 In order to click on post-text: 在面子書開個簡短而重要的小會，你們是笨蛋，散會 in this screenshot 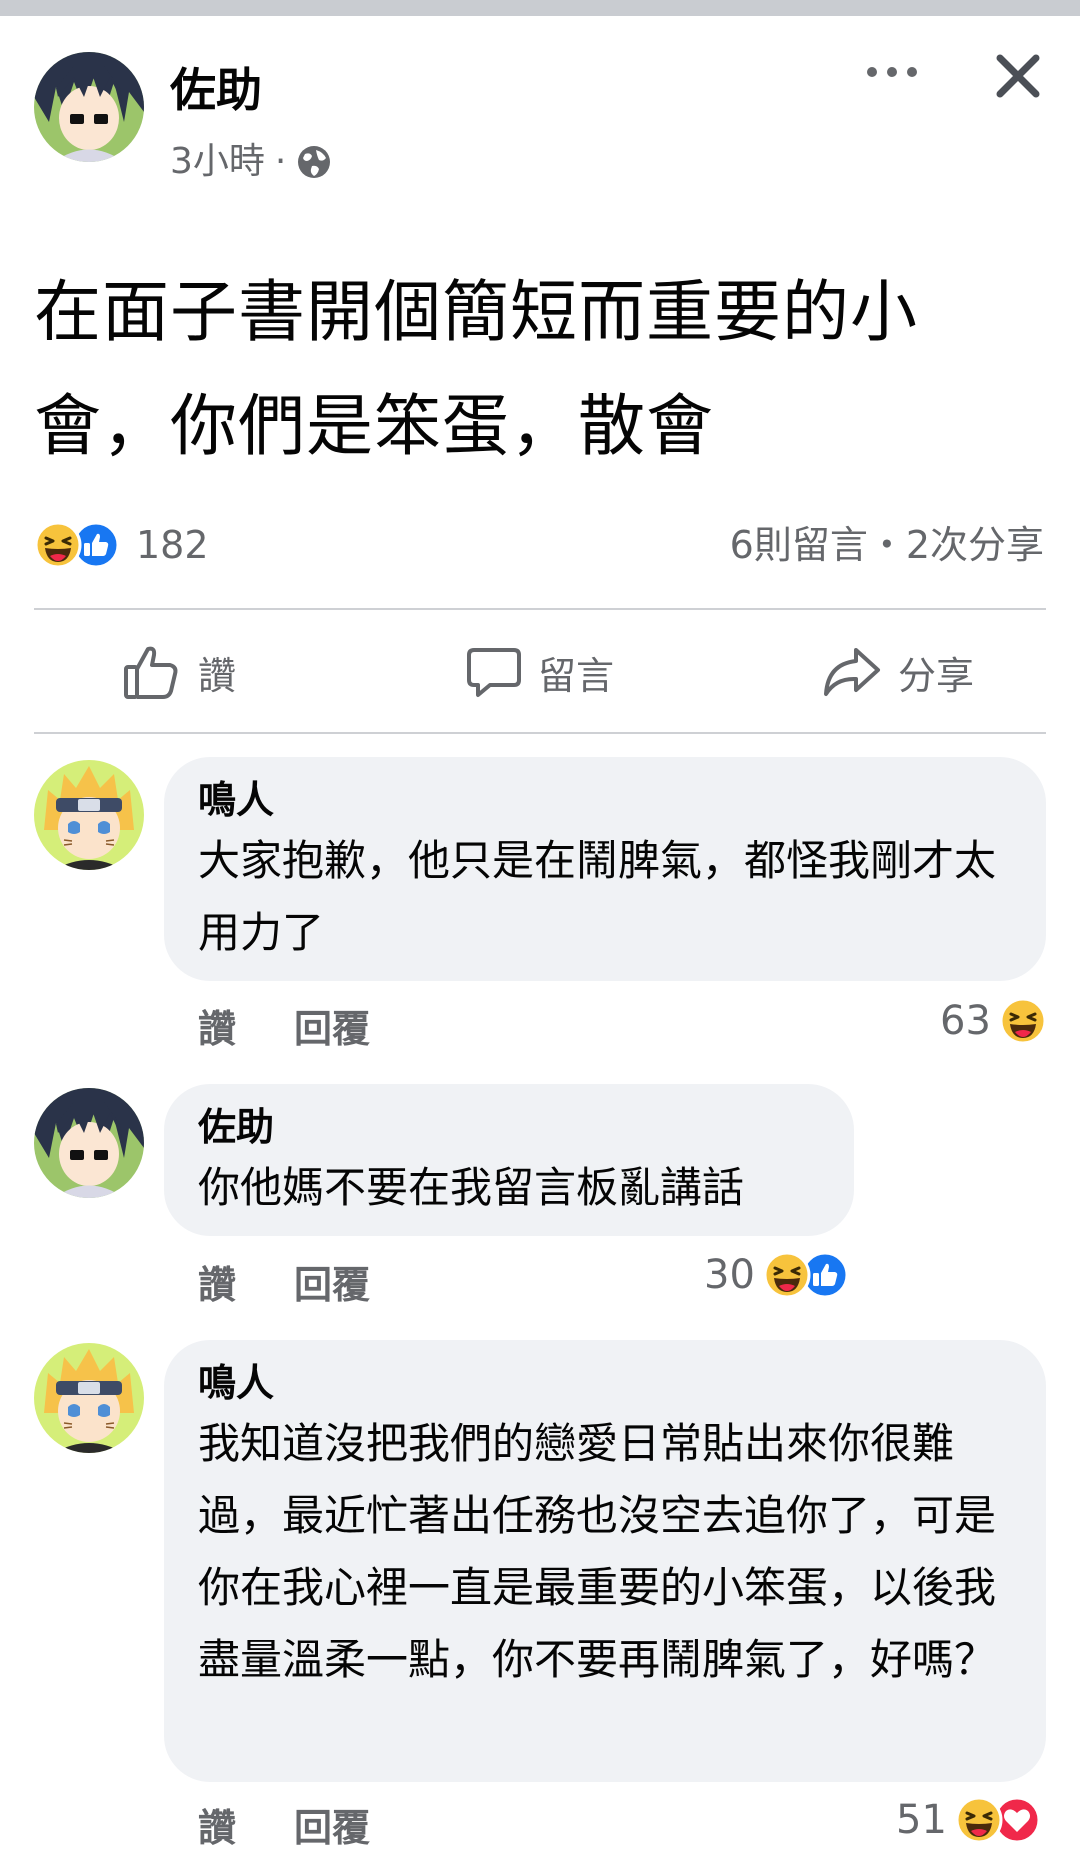, I will do `click(476, 369)`.